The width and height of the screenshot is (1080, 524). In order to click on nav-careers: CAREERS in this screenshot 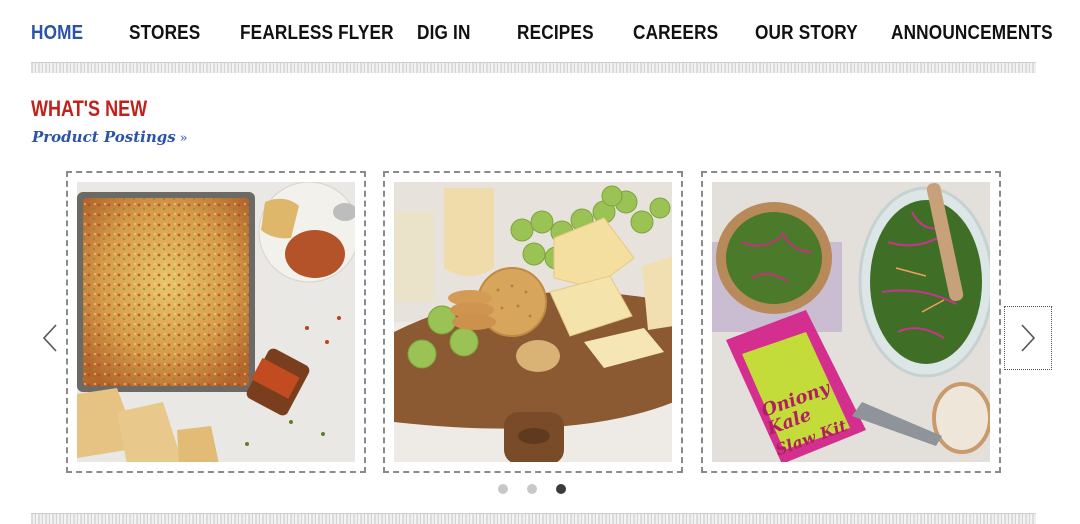, I will do `click(675, 33)`.